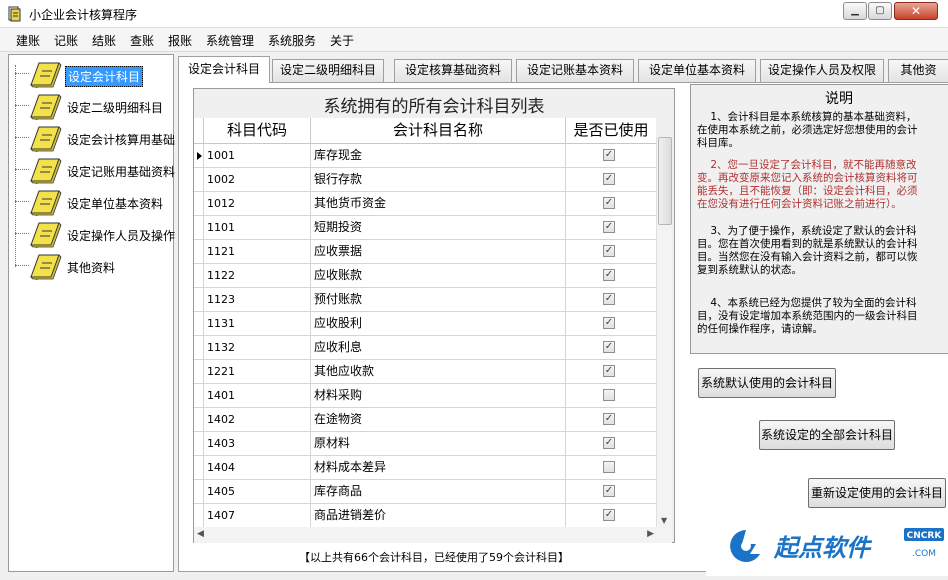  What do you see at coordinates (664, 520) in the screenshot?
I see `scroll-down-icon: ▼` at bounding box center [664, 520].